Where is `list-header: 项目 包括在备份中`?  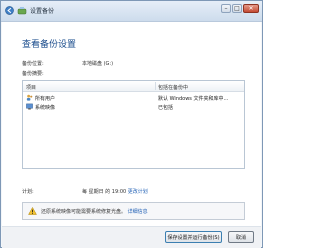
list-header: 项目 包括在备份中 is located at coordinates (133, 86).